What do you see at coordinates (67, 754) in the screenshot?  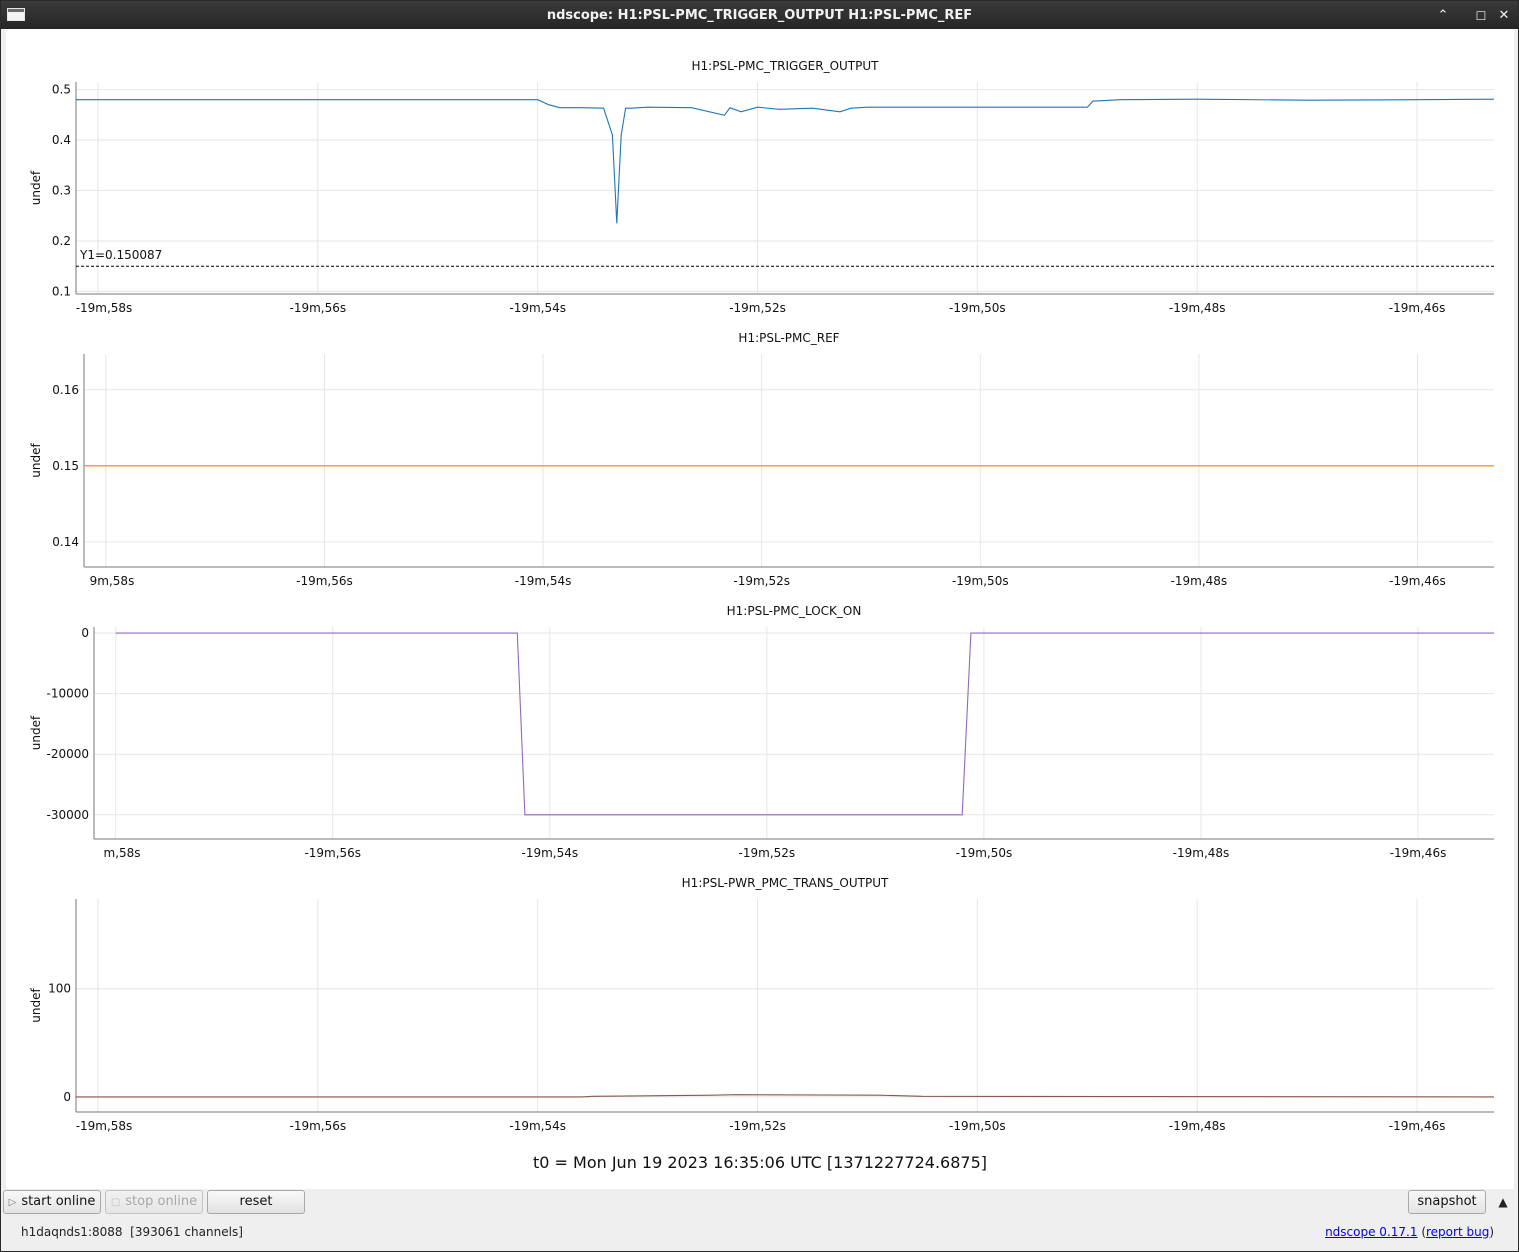 I see `y-tick-label: -20000` at bounding box center [67, 754].